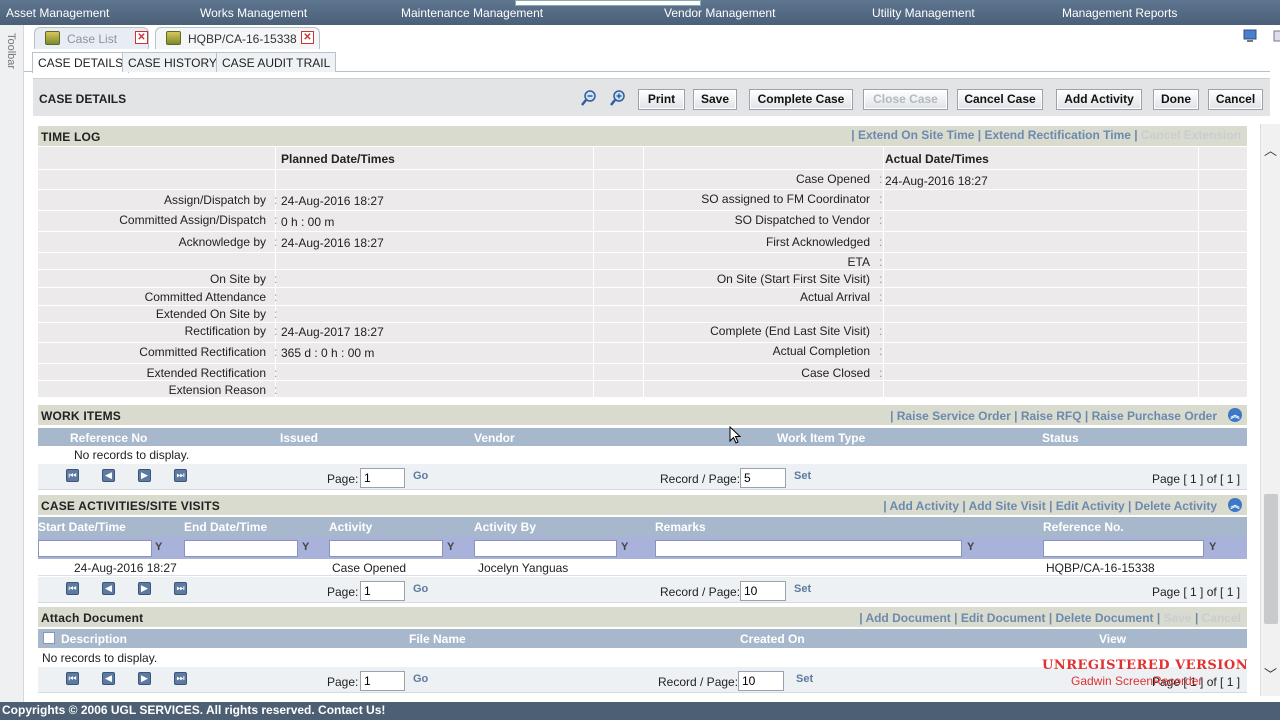 This screenshot has height=720, width=1280. I want to click on add-activity-button: Add Activity, so click(1099, 99).